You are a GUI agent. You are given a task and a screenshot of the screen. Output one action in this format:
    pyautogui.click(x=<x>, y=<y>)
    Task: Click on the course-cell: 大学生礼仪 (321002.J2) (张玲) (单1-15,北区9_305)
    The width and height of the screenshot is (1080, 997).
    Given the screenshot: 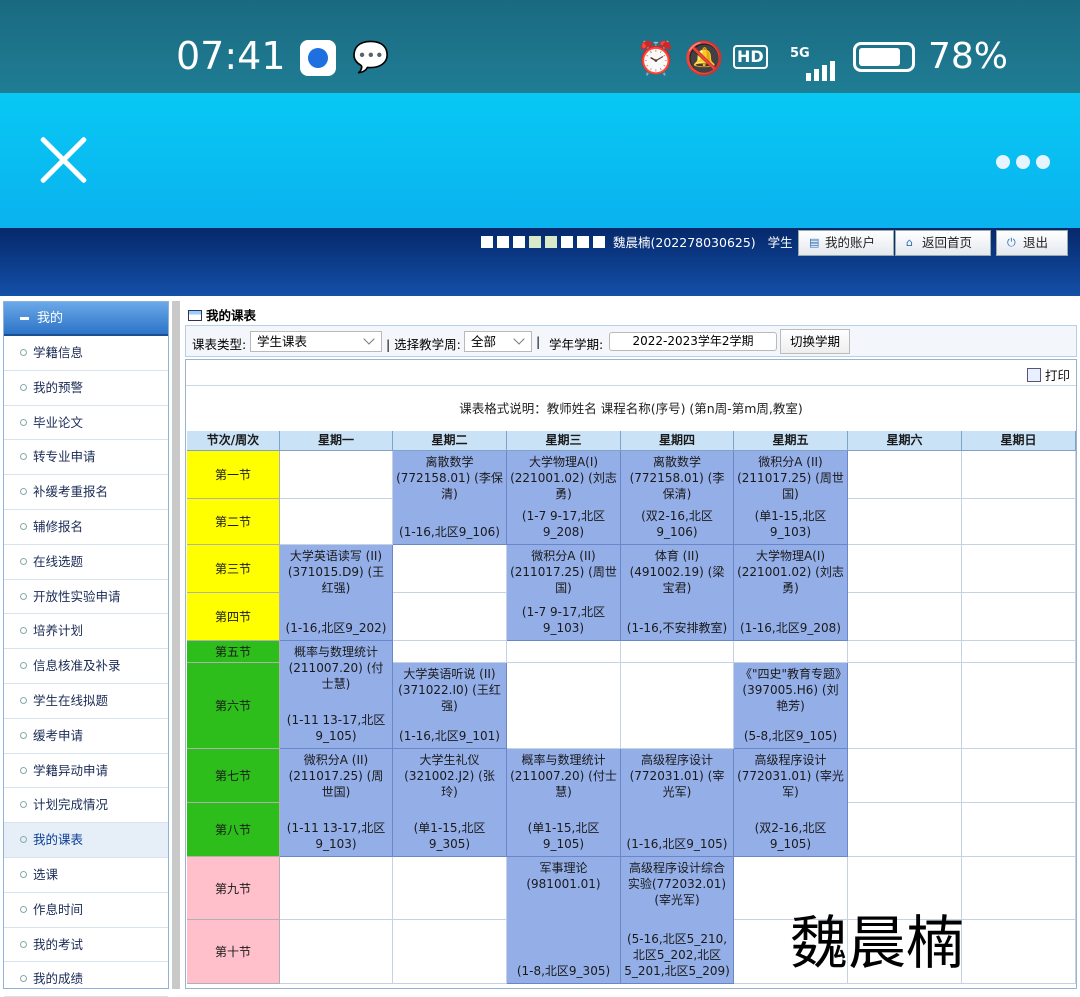 What is the action you would take?
    pyautogui.click(x=450, y=803)
    